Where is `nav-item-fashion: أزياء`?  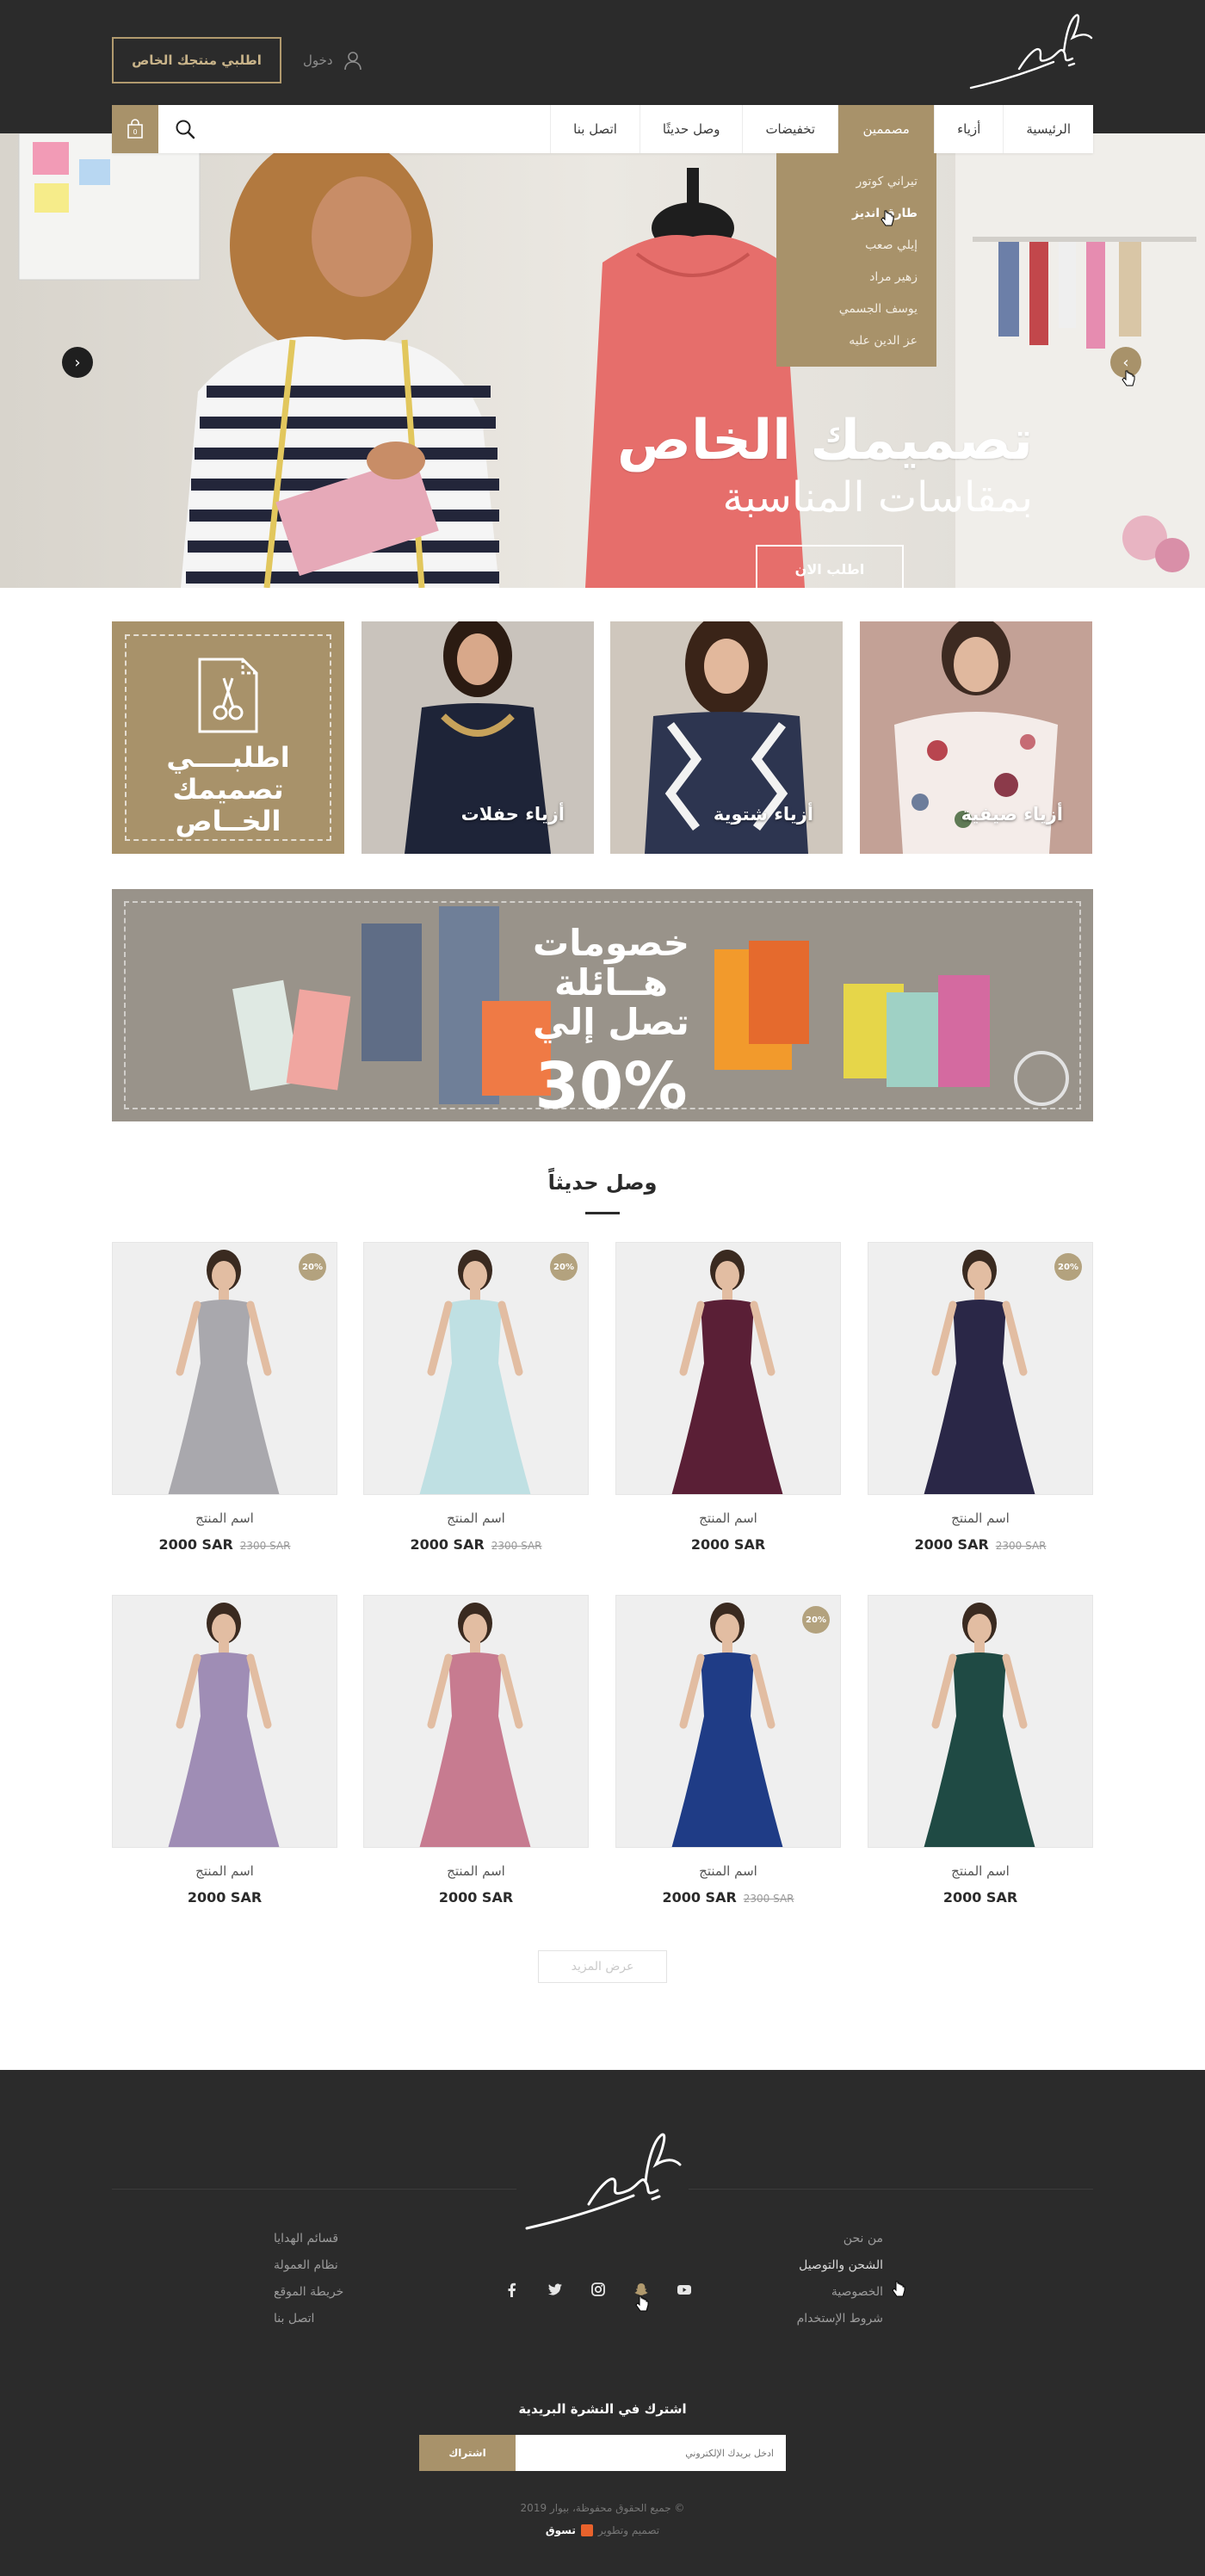
nav-item-fashion: أزياء is located at coordinates (969, 129).